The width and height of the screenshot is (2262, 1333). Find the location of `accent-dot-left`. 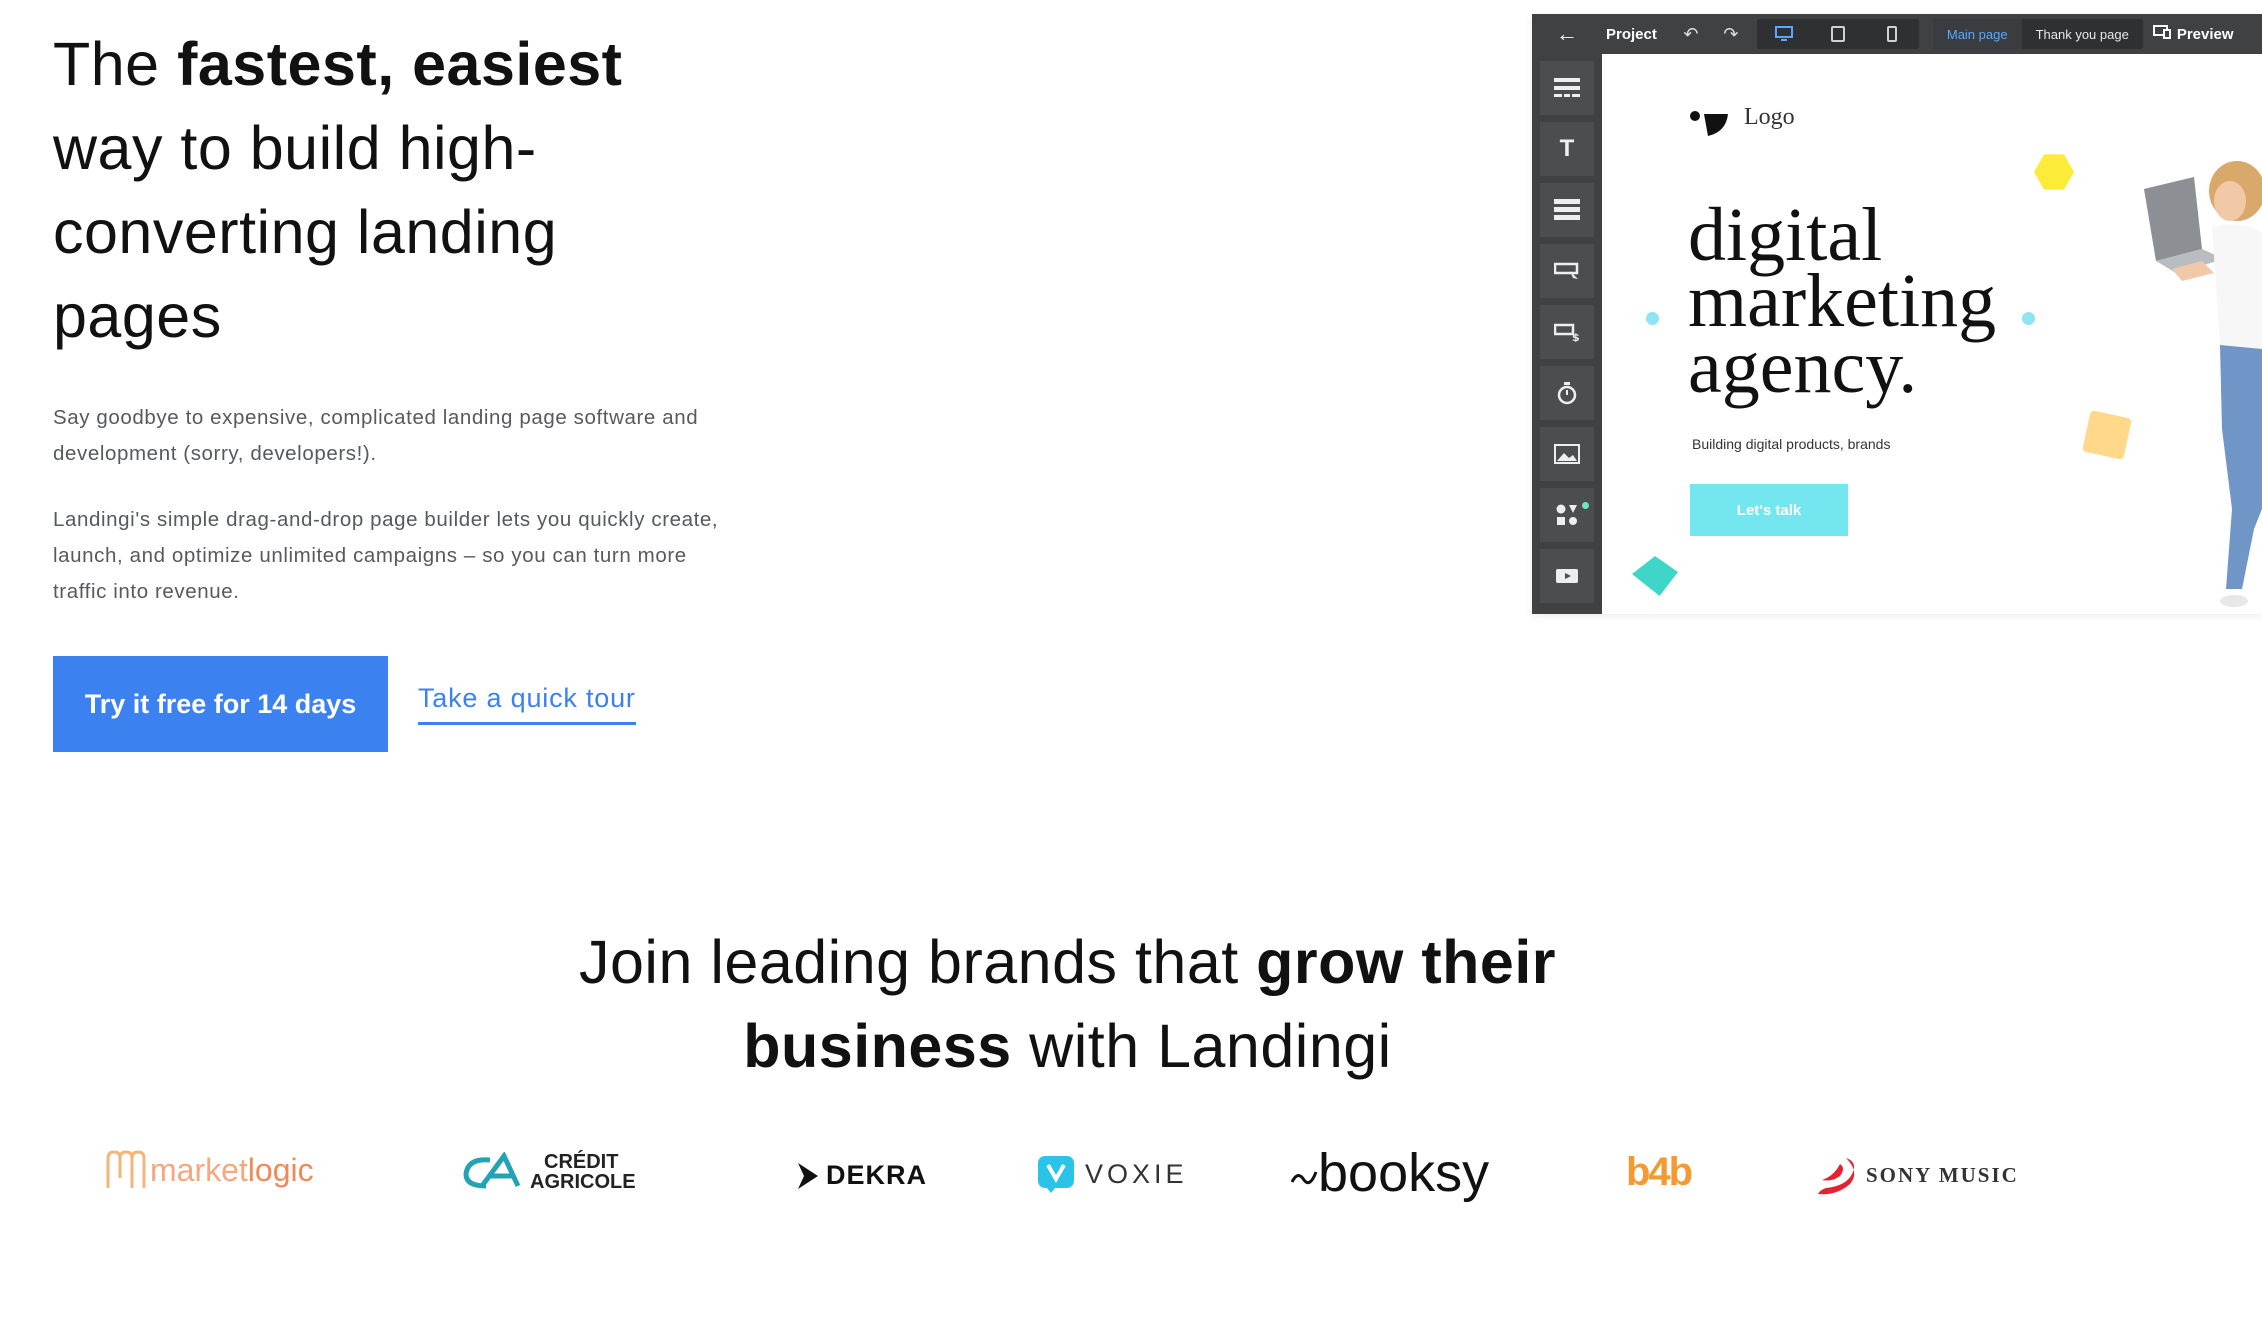

accent-dot-left is located at coordinates (1652, 318).